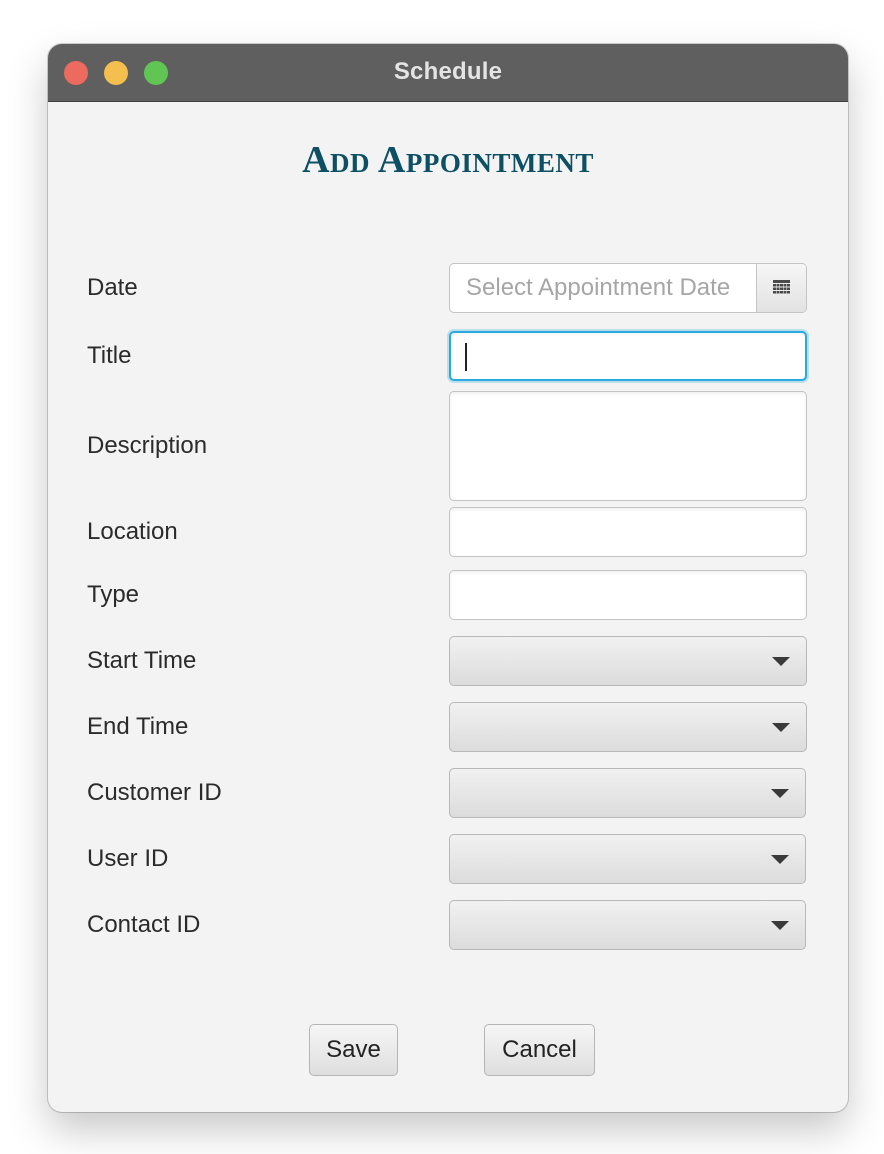  What do you see at coordinates (627, 859) in the screenshot?
I see `user-id-combo` at bounding box center [627, 859].